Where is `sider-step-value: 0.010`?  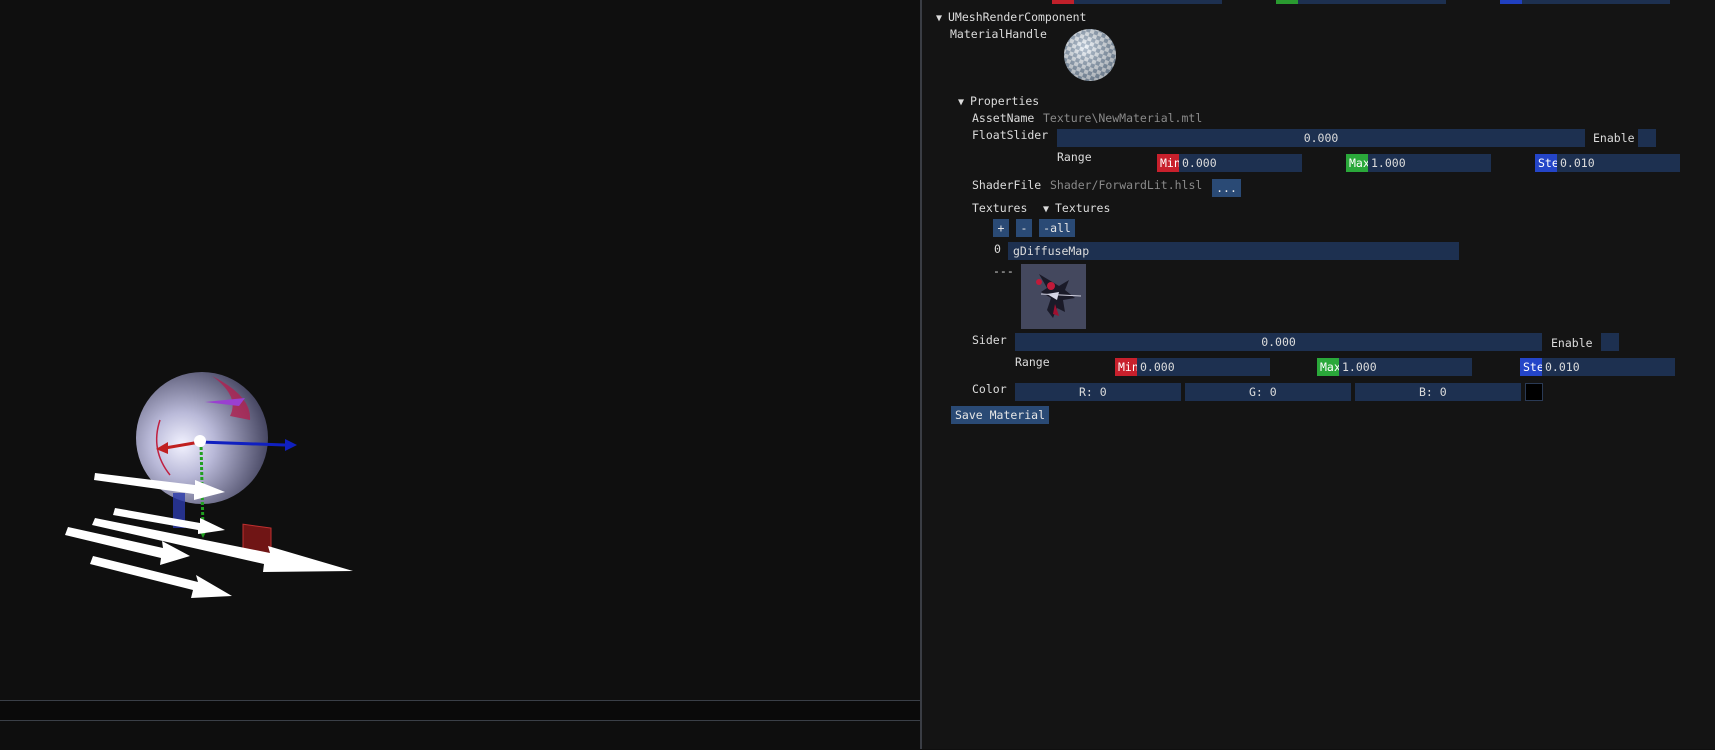
sider-step-value: 0.010 is located at coordinates (1562, 367).